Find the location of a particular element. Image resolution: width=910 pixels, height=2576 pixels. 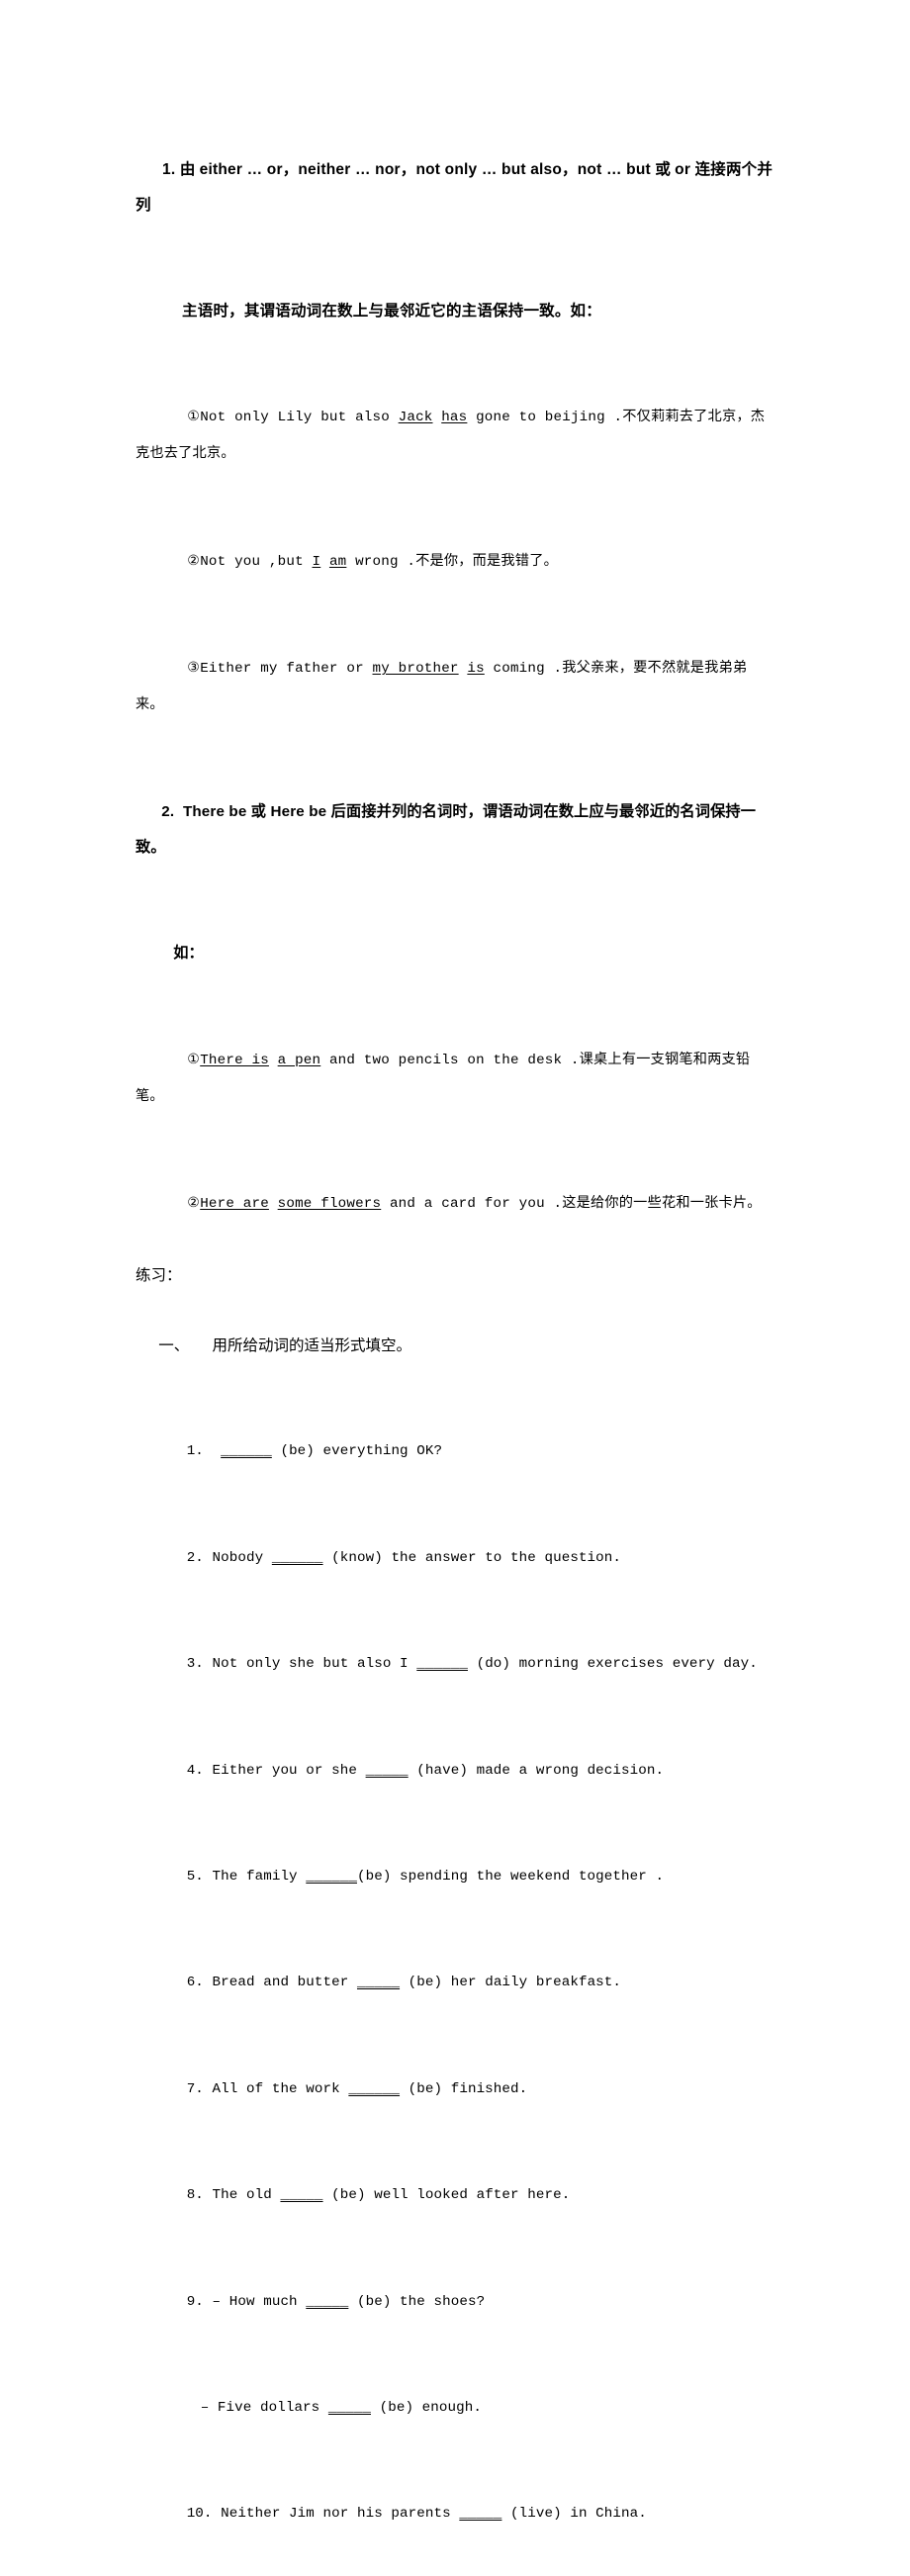

rule-2-heading-line-2-text: 如： is located at coordinates (188, 954).